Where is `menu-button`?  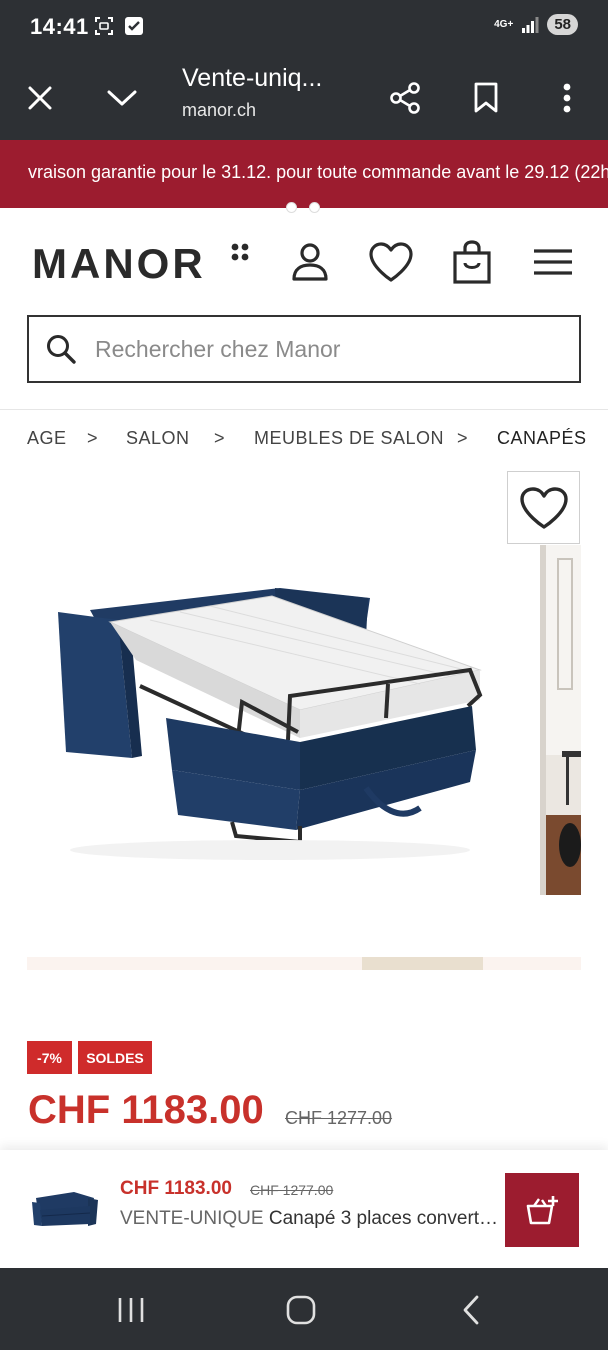
menu-button is located at coordinates (553, 262).